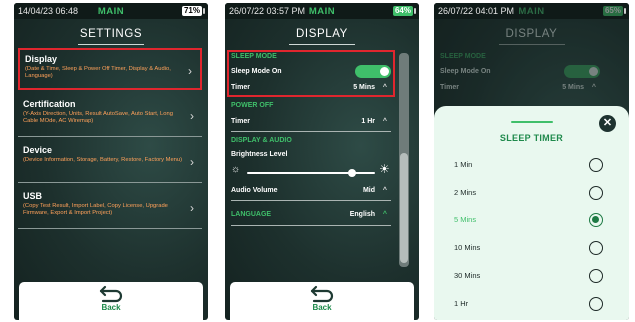 The height and width of the screenshot is (322, 635). Describe the element at coordinates (41, 59) in the screenshot. I see `menu-item-label: Display` at that location.